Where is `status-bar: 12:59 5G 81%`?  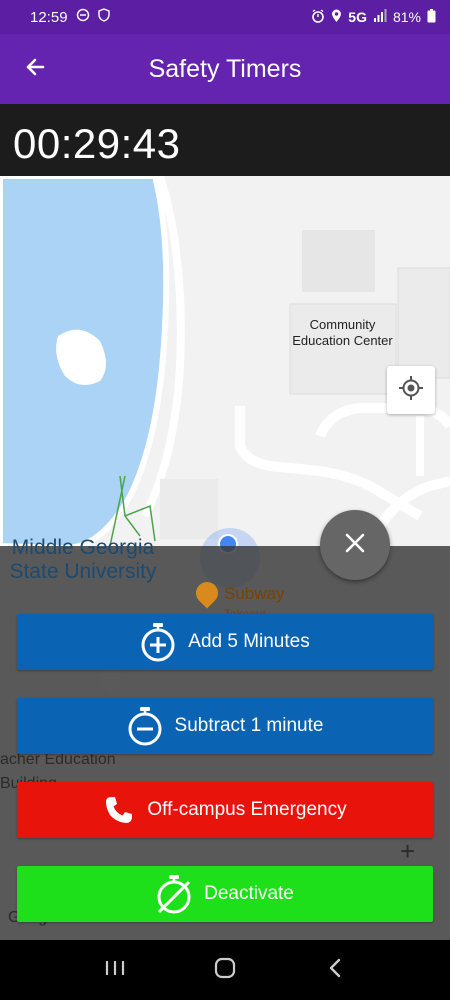
status-bar: 12:59 5G 81% is located at coordinates (225, 17).